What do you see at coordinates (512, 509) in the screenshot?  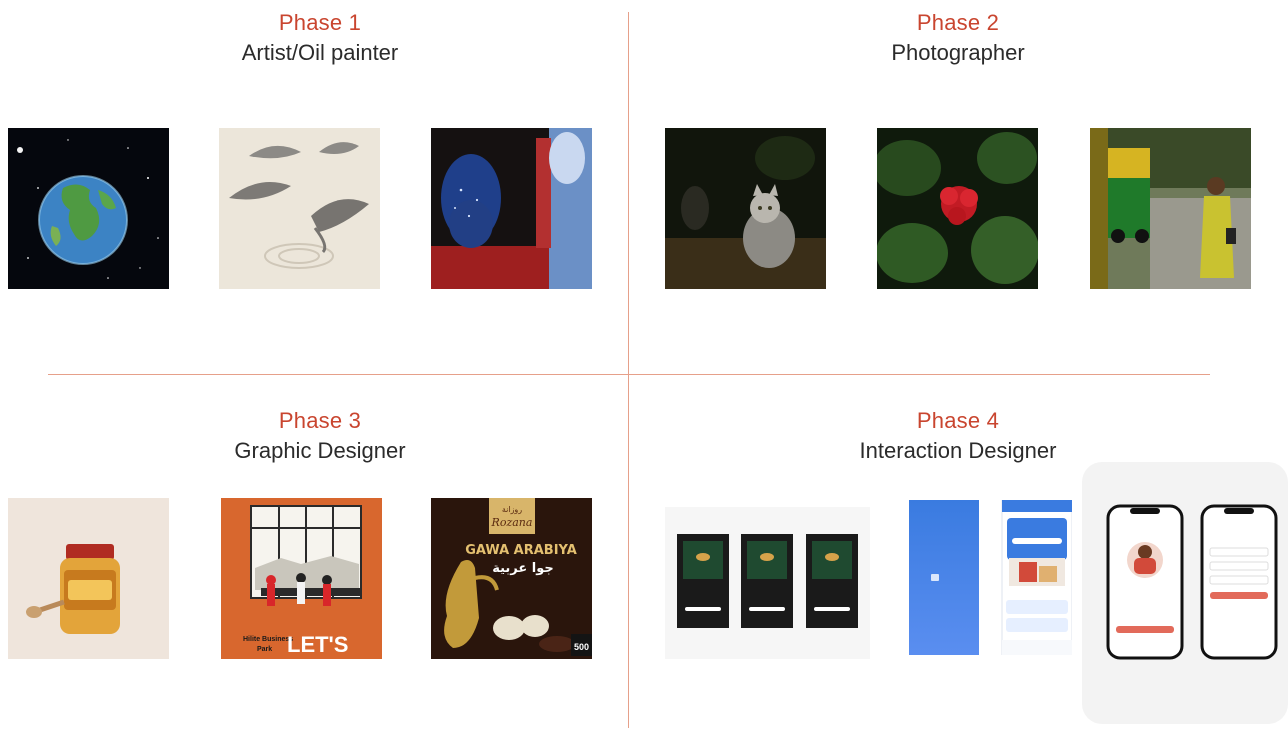 I see `rozana-arabic-text: روزانة` at bounding box center [512, 509].